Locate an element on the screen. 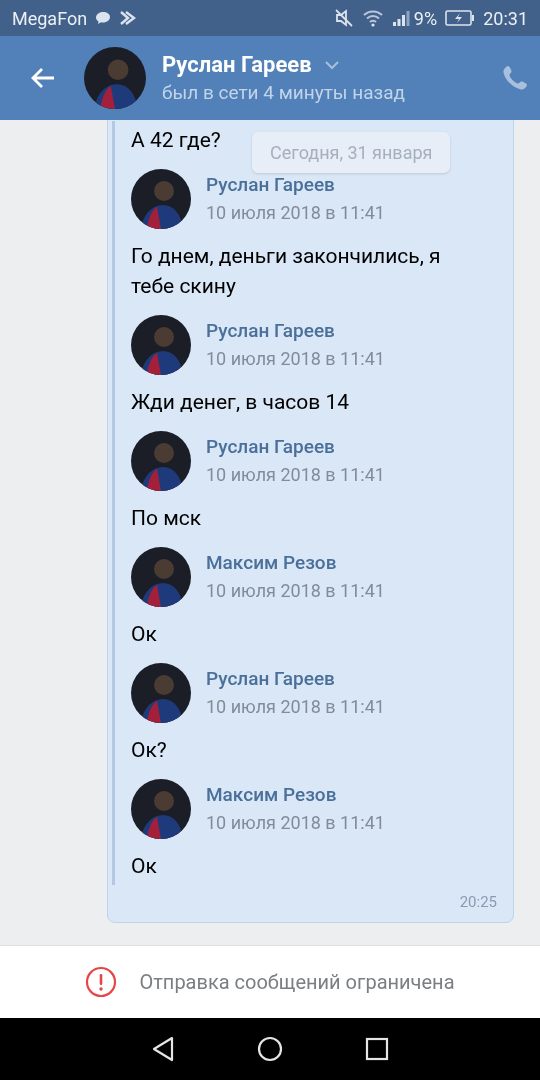  message-text: Жди денег, в часов 14 is located at coordinates (240, 402).